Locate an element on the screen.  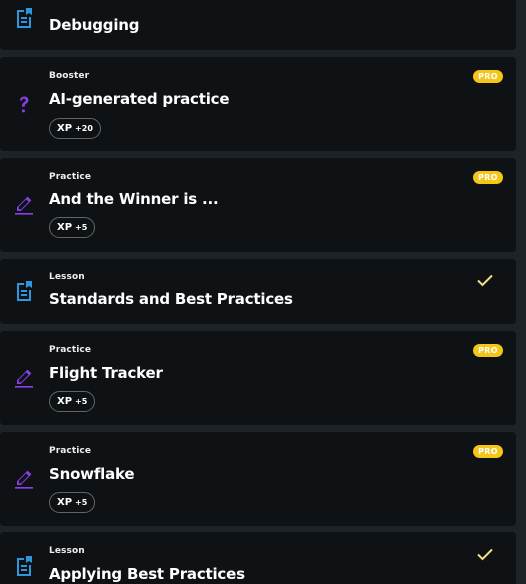
xp-badge: XP +20 is located at coordinates (75, 128).